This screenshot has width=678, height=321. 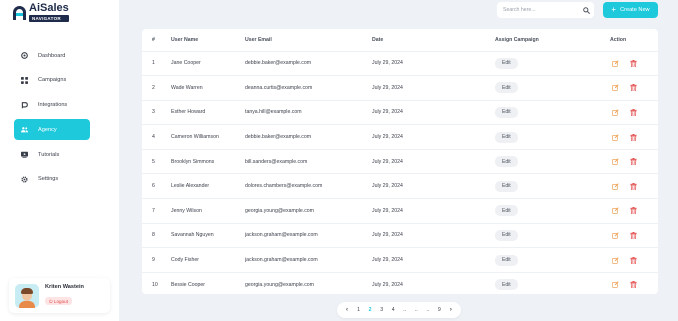 I want to click on cell-user-name: Leslie Alexander, so click(x=208, y=186).